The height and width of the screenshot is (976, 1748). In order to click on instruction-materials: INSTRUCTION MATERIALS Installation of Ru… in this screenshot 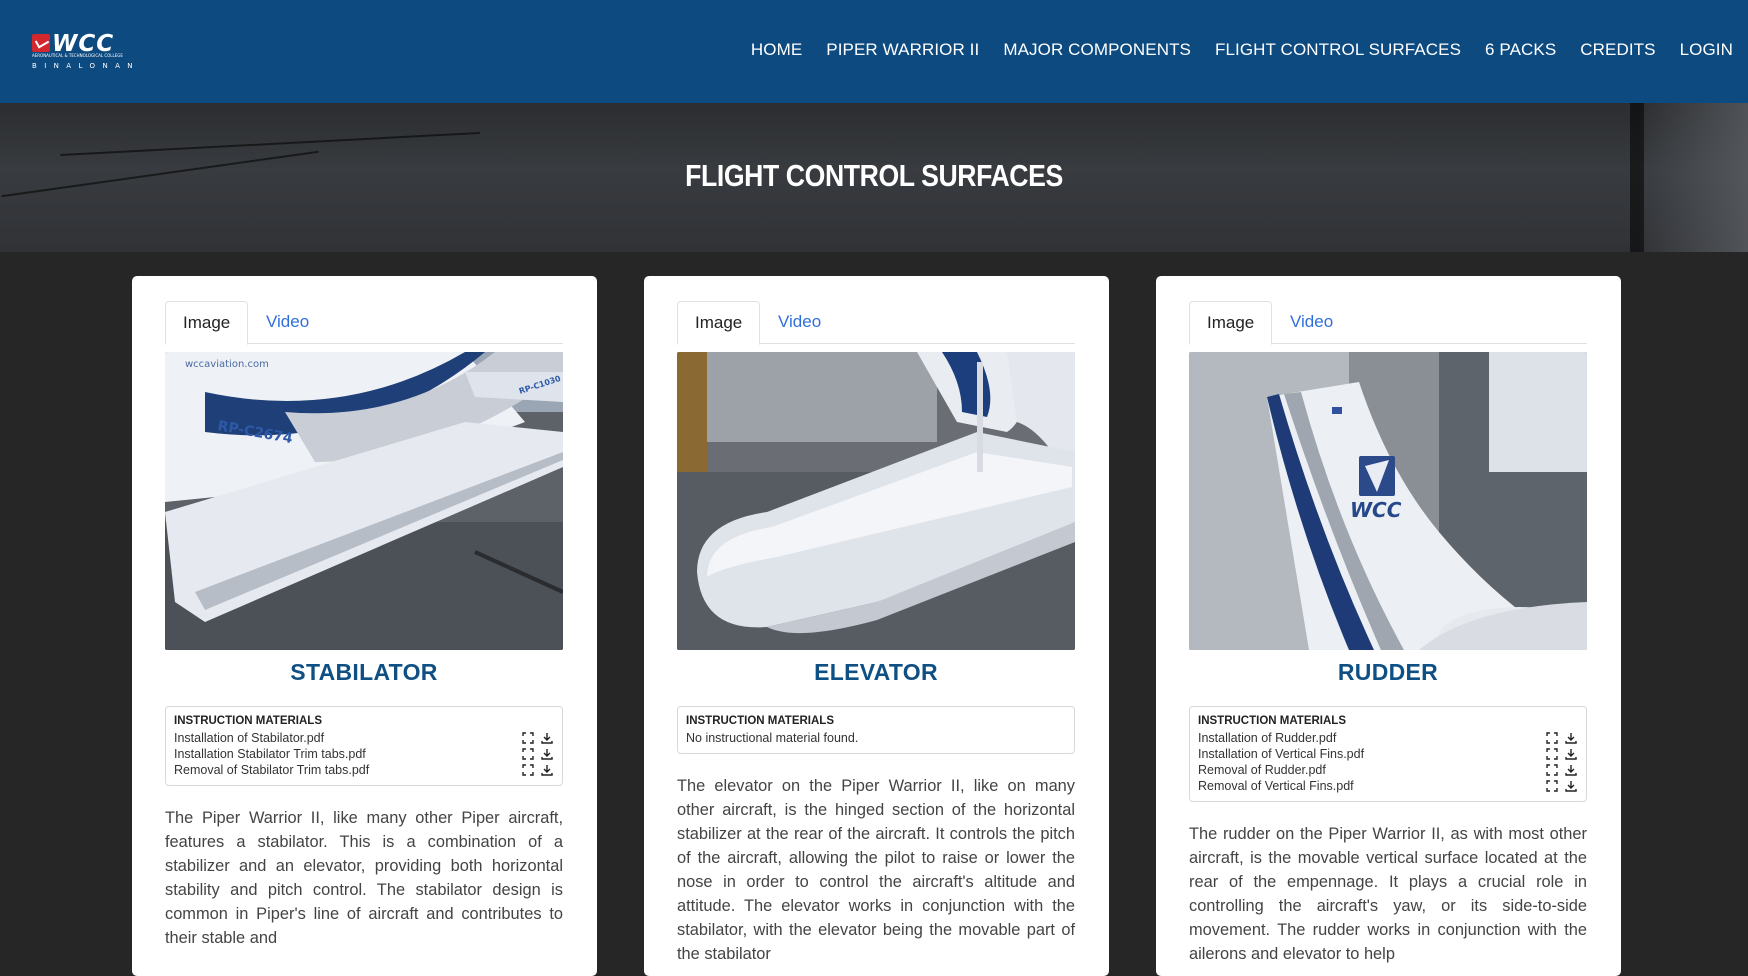, I will do `click(1388, 754)`.